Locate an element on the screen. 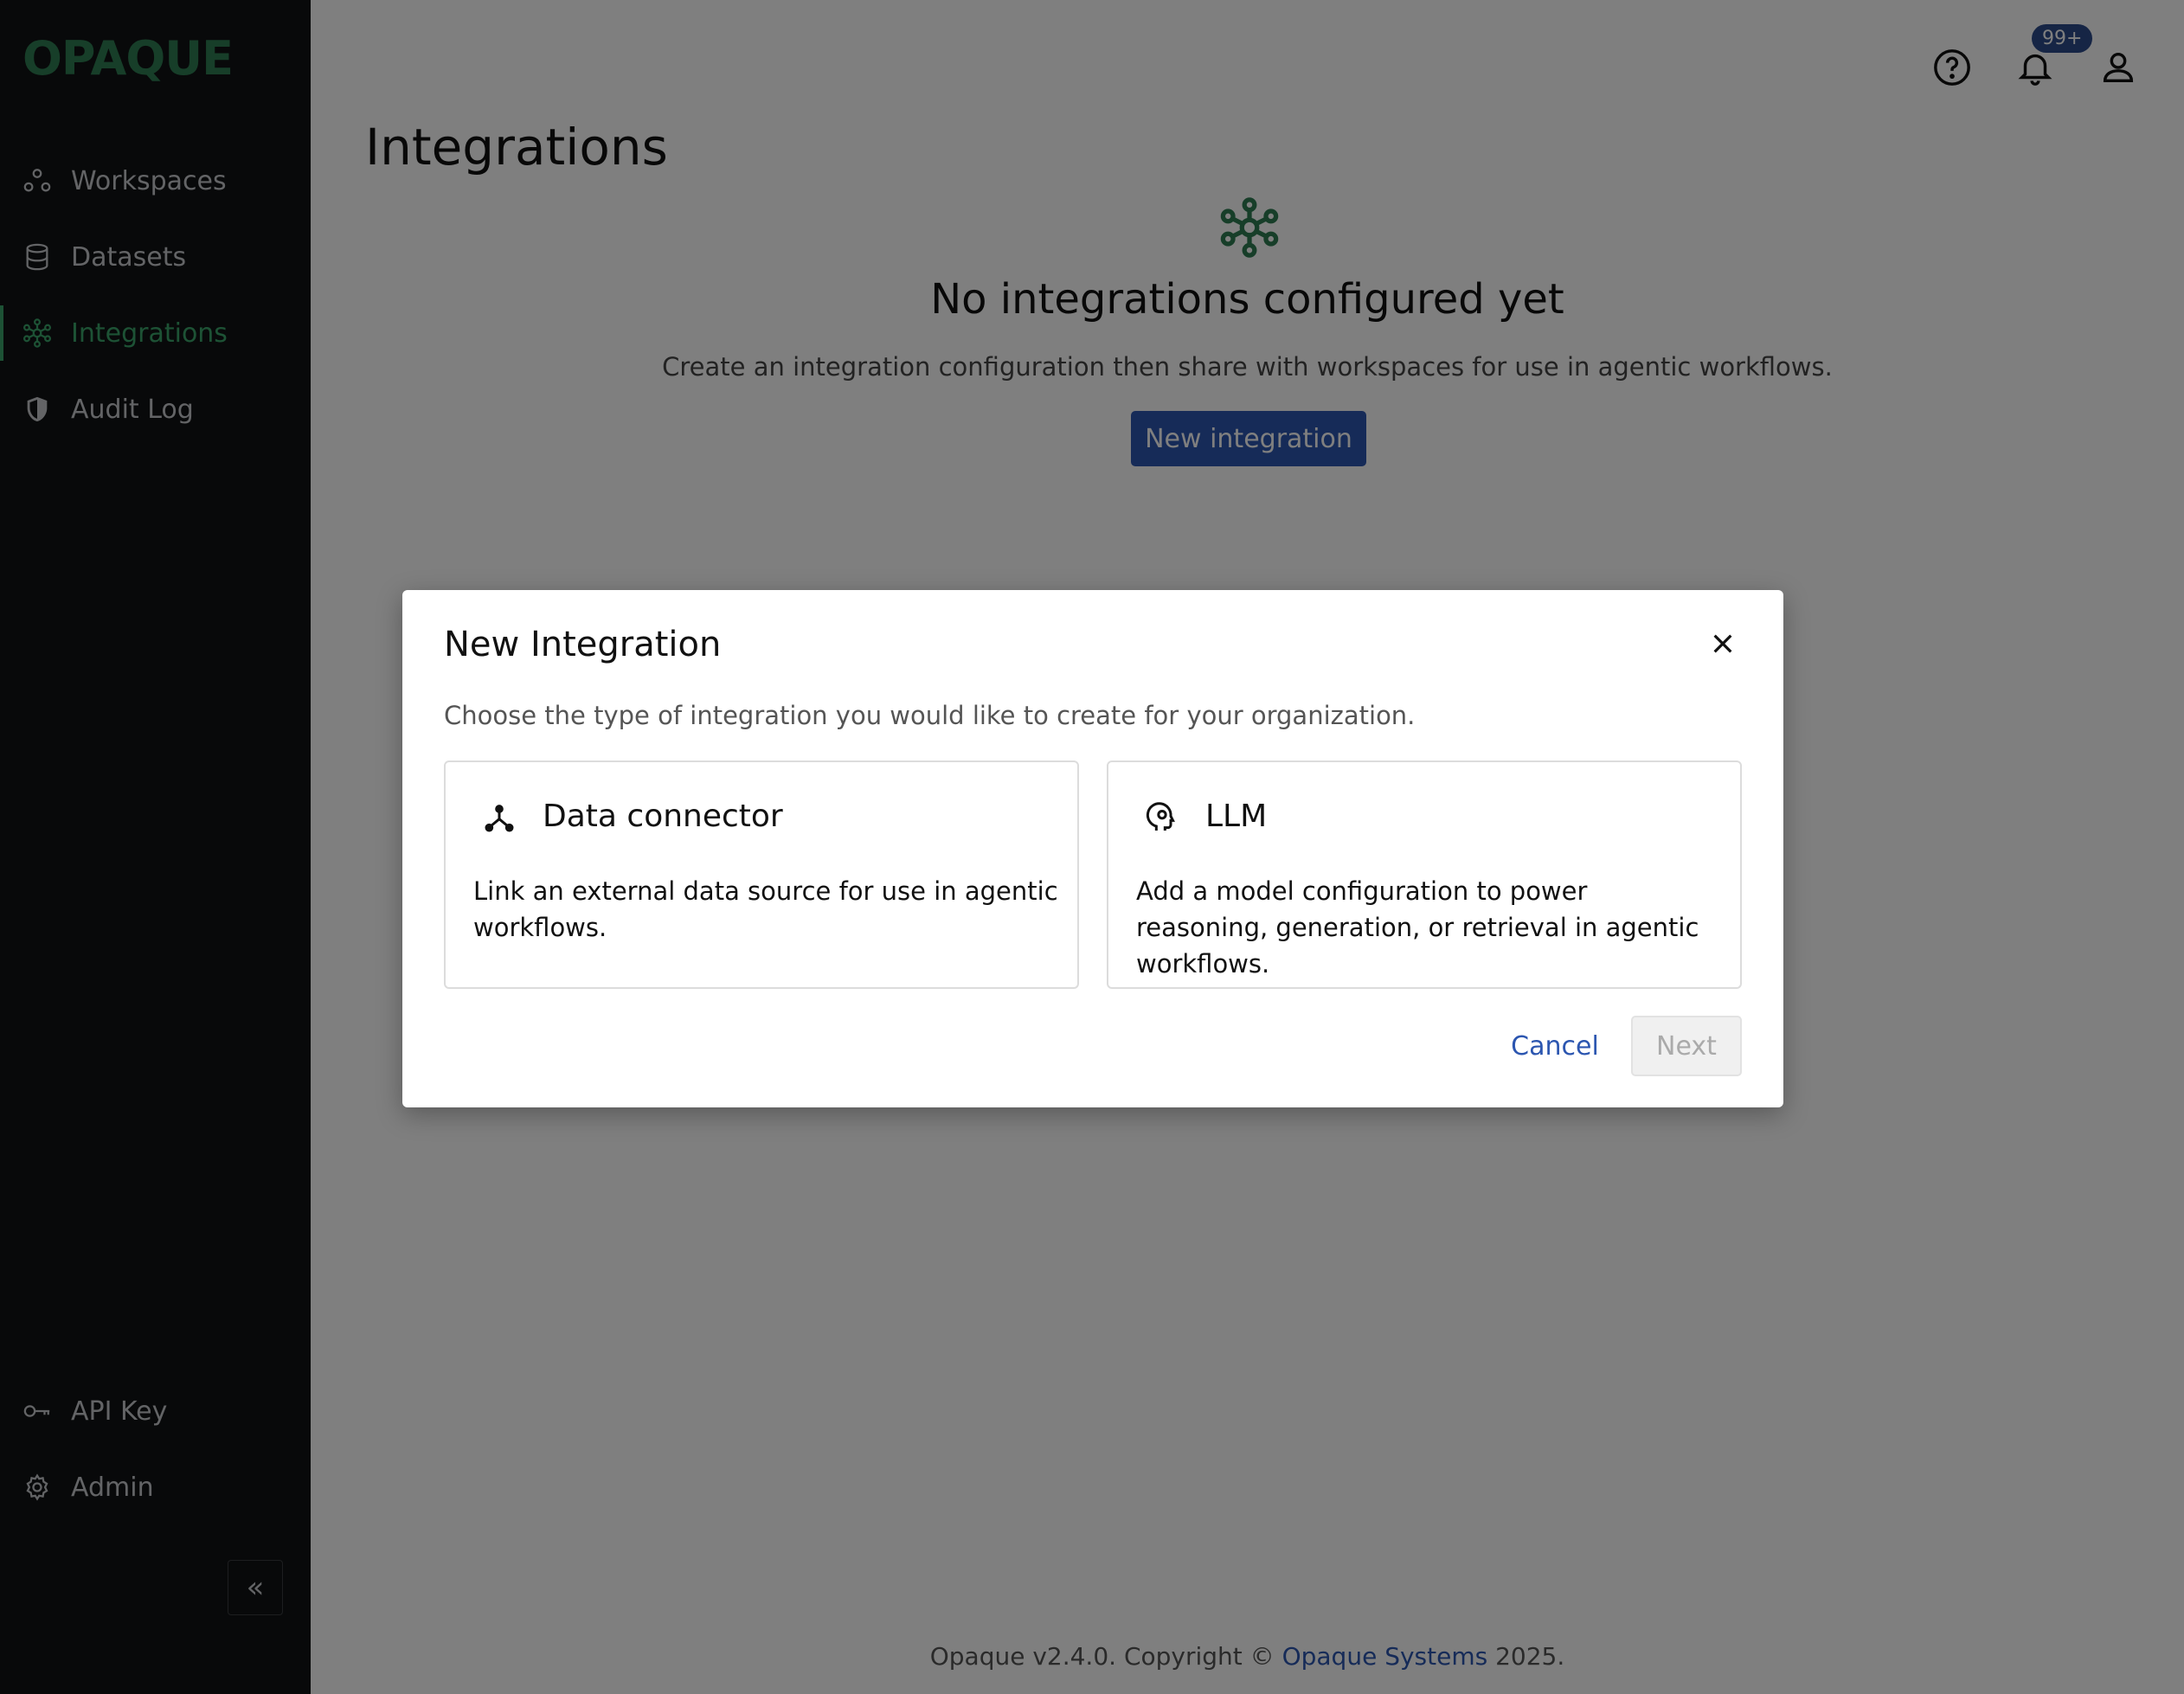  option-title: Data connector is located at coordinates (663, 817).